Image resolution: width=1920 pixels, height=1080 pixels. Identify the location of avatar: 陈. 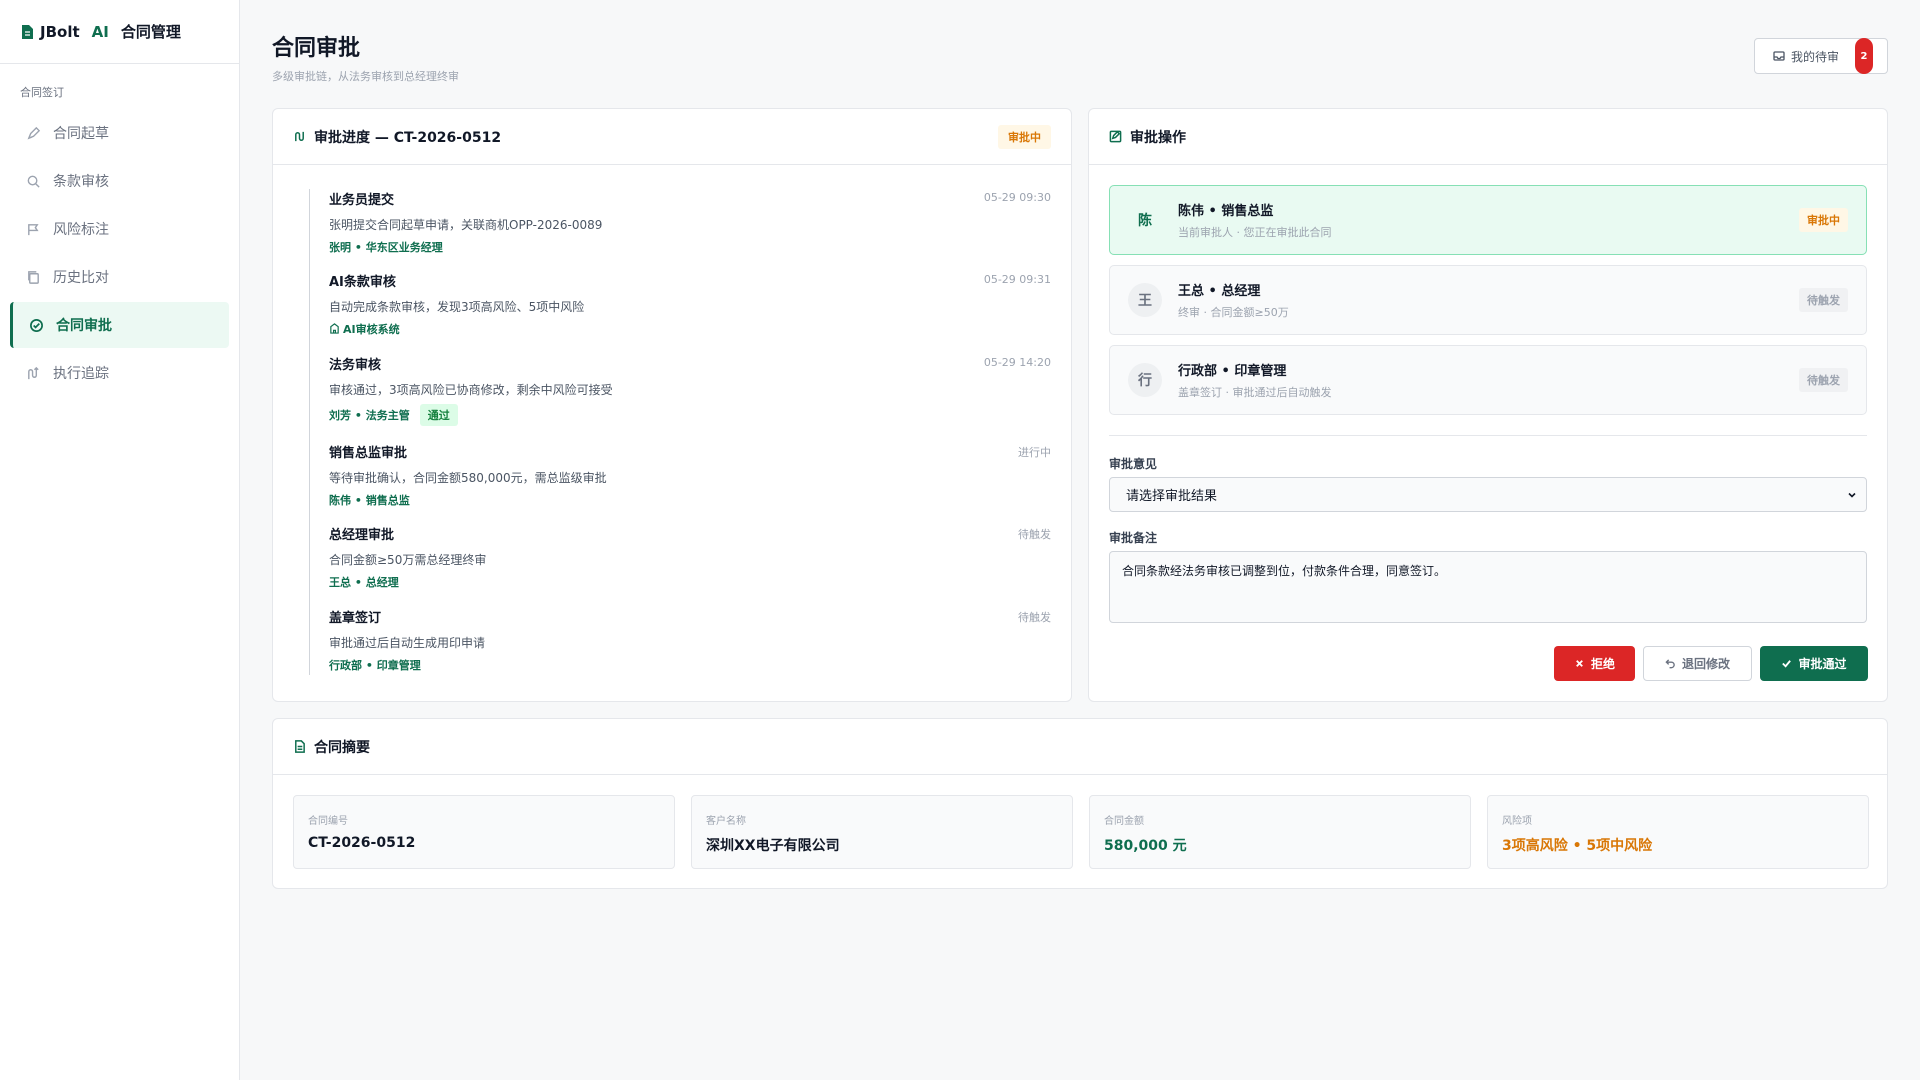
(1145, 220).